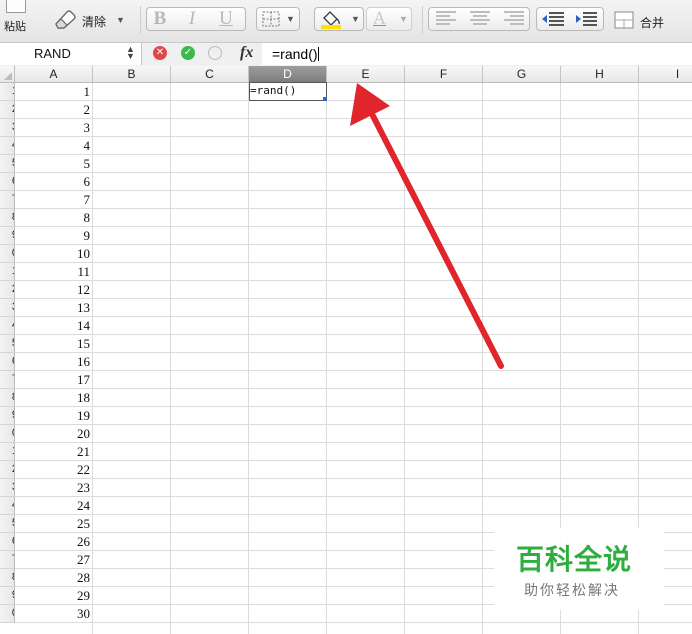 The height and width of the screenshot is (634, 692). I want to click on column-headers: ABCDEFGHI, so click(346, 74).